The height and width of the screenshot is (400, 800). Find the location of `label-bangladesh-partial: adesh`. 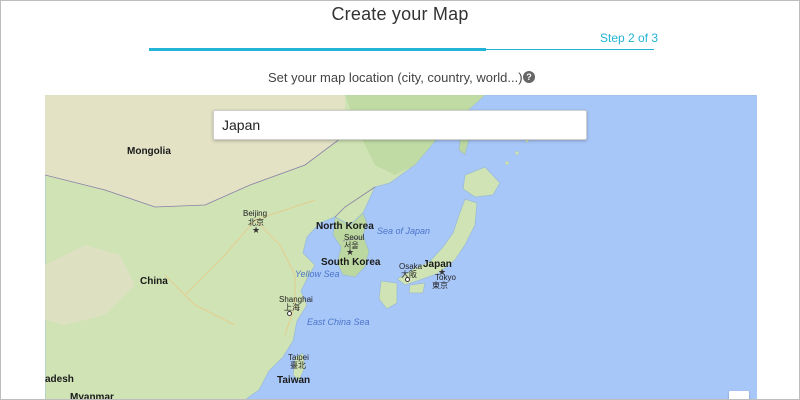

label-bangladesh-partial: adesh is located at coordinates (59, 379).